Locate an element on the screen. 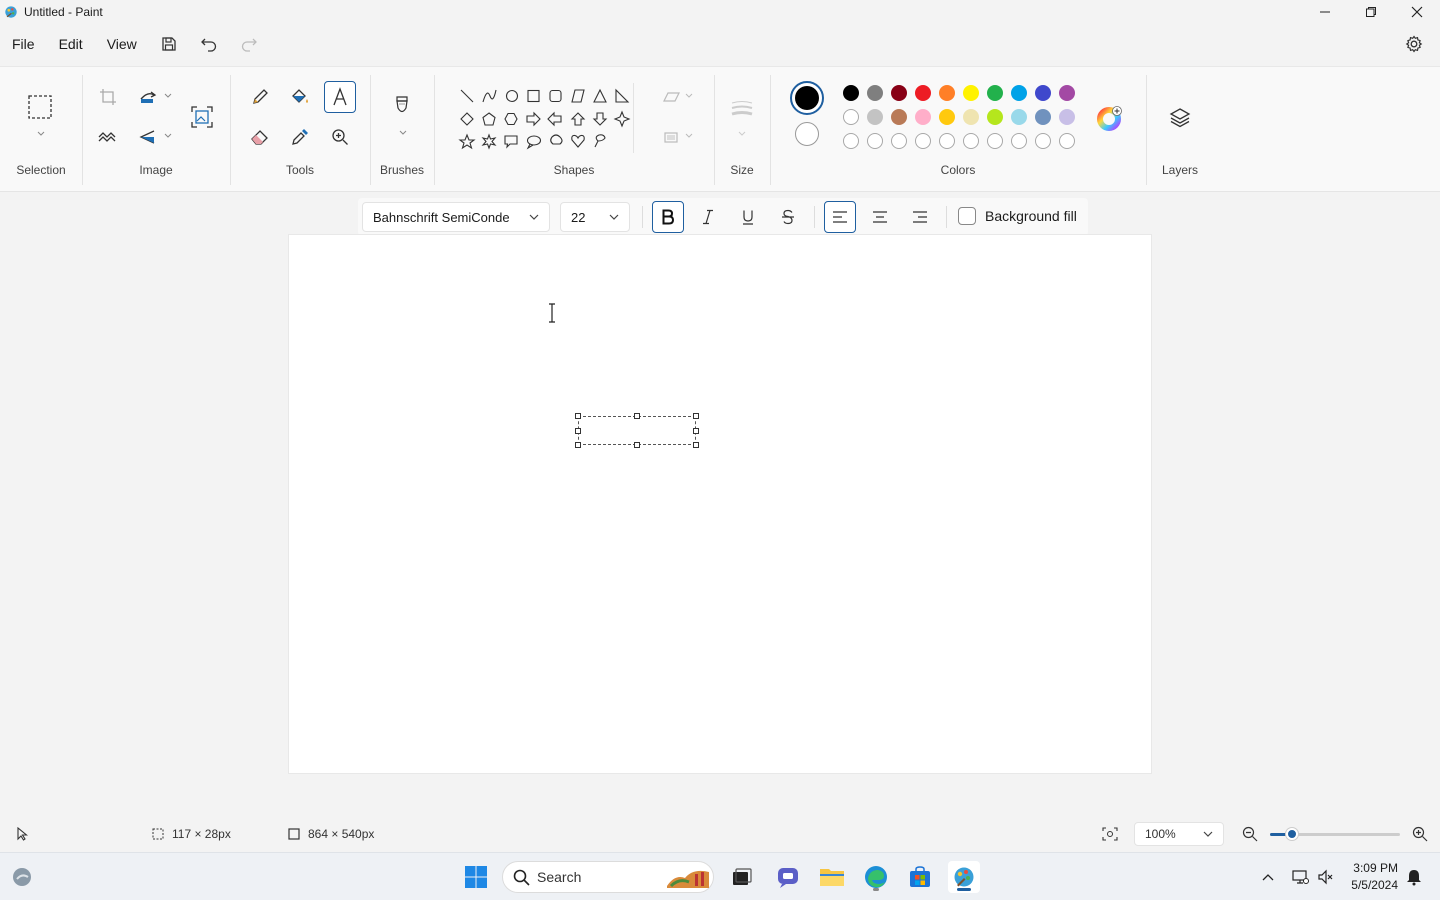 This screenshot has height=900, width=1440. strikethrough-button is located at coordinates (788, 217).